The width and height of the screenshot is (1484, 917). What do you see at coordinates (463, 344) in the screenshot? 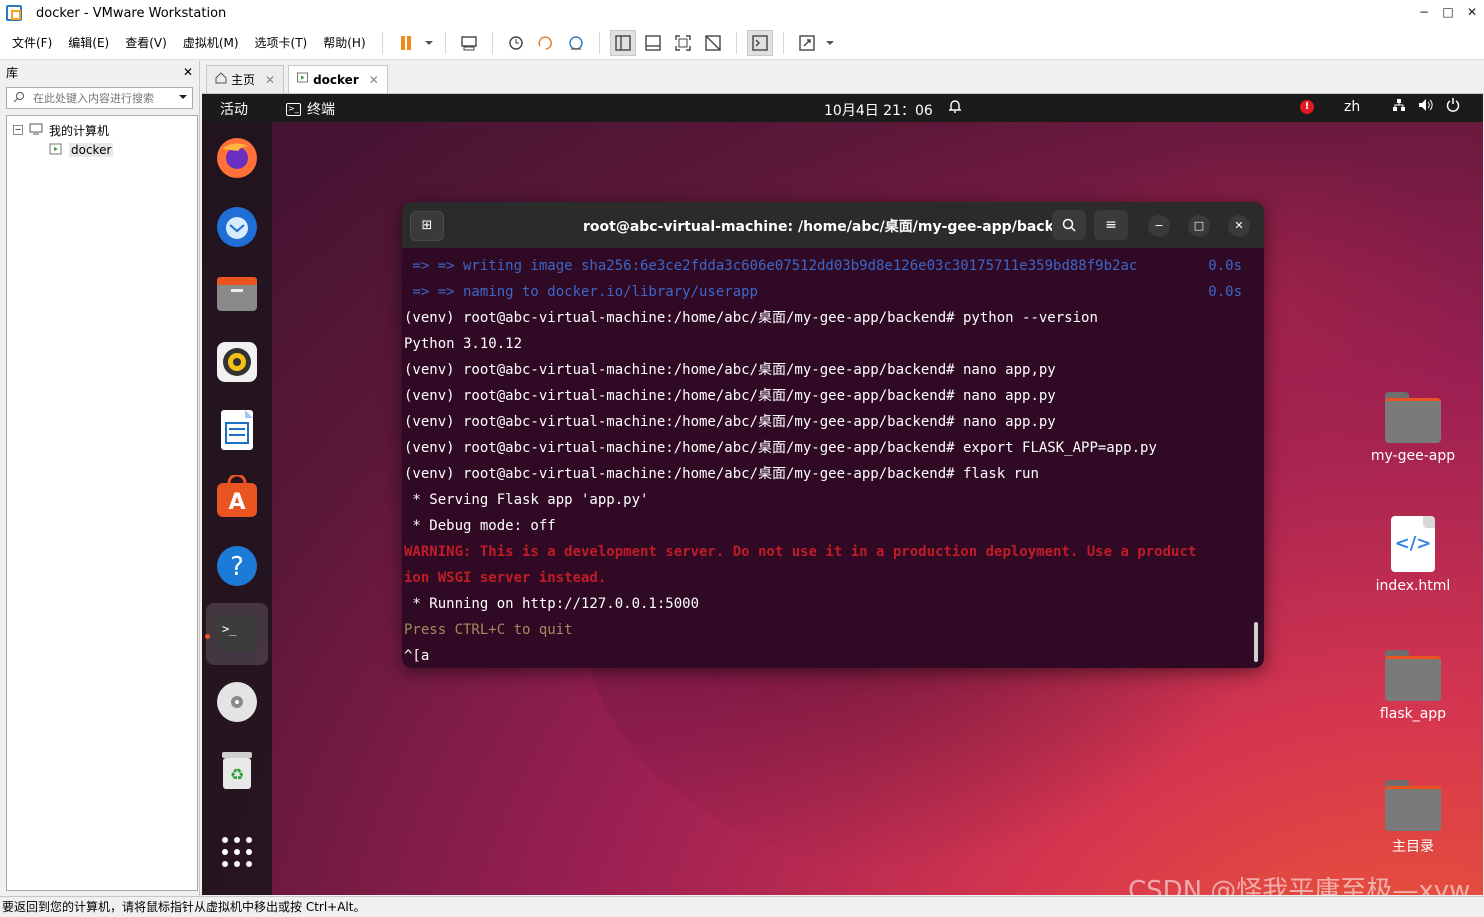
I see `terminal-line-text: Python 3.10.12` at bounding box center [463, 344].